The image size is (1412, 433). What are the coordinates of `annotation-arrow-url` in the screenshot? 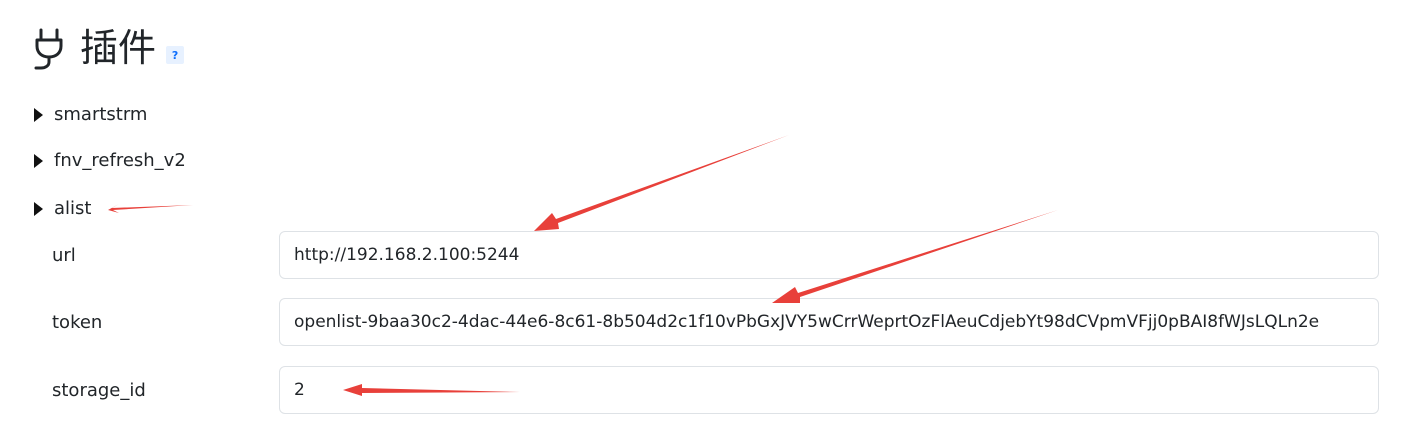 It's located at (661, 183).